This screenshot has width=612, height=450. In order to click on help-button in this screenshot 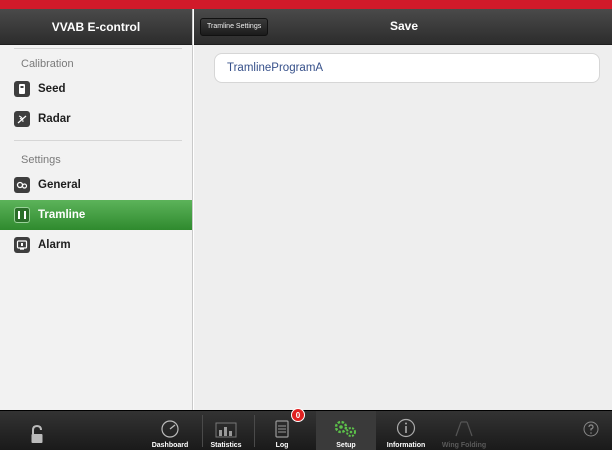, I will do `click(591, 430)`.